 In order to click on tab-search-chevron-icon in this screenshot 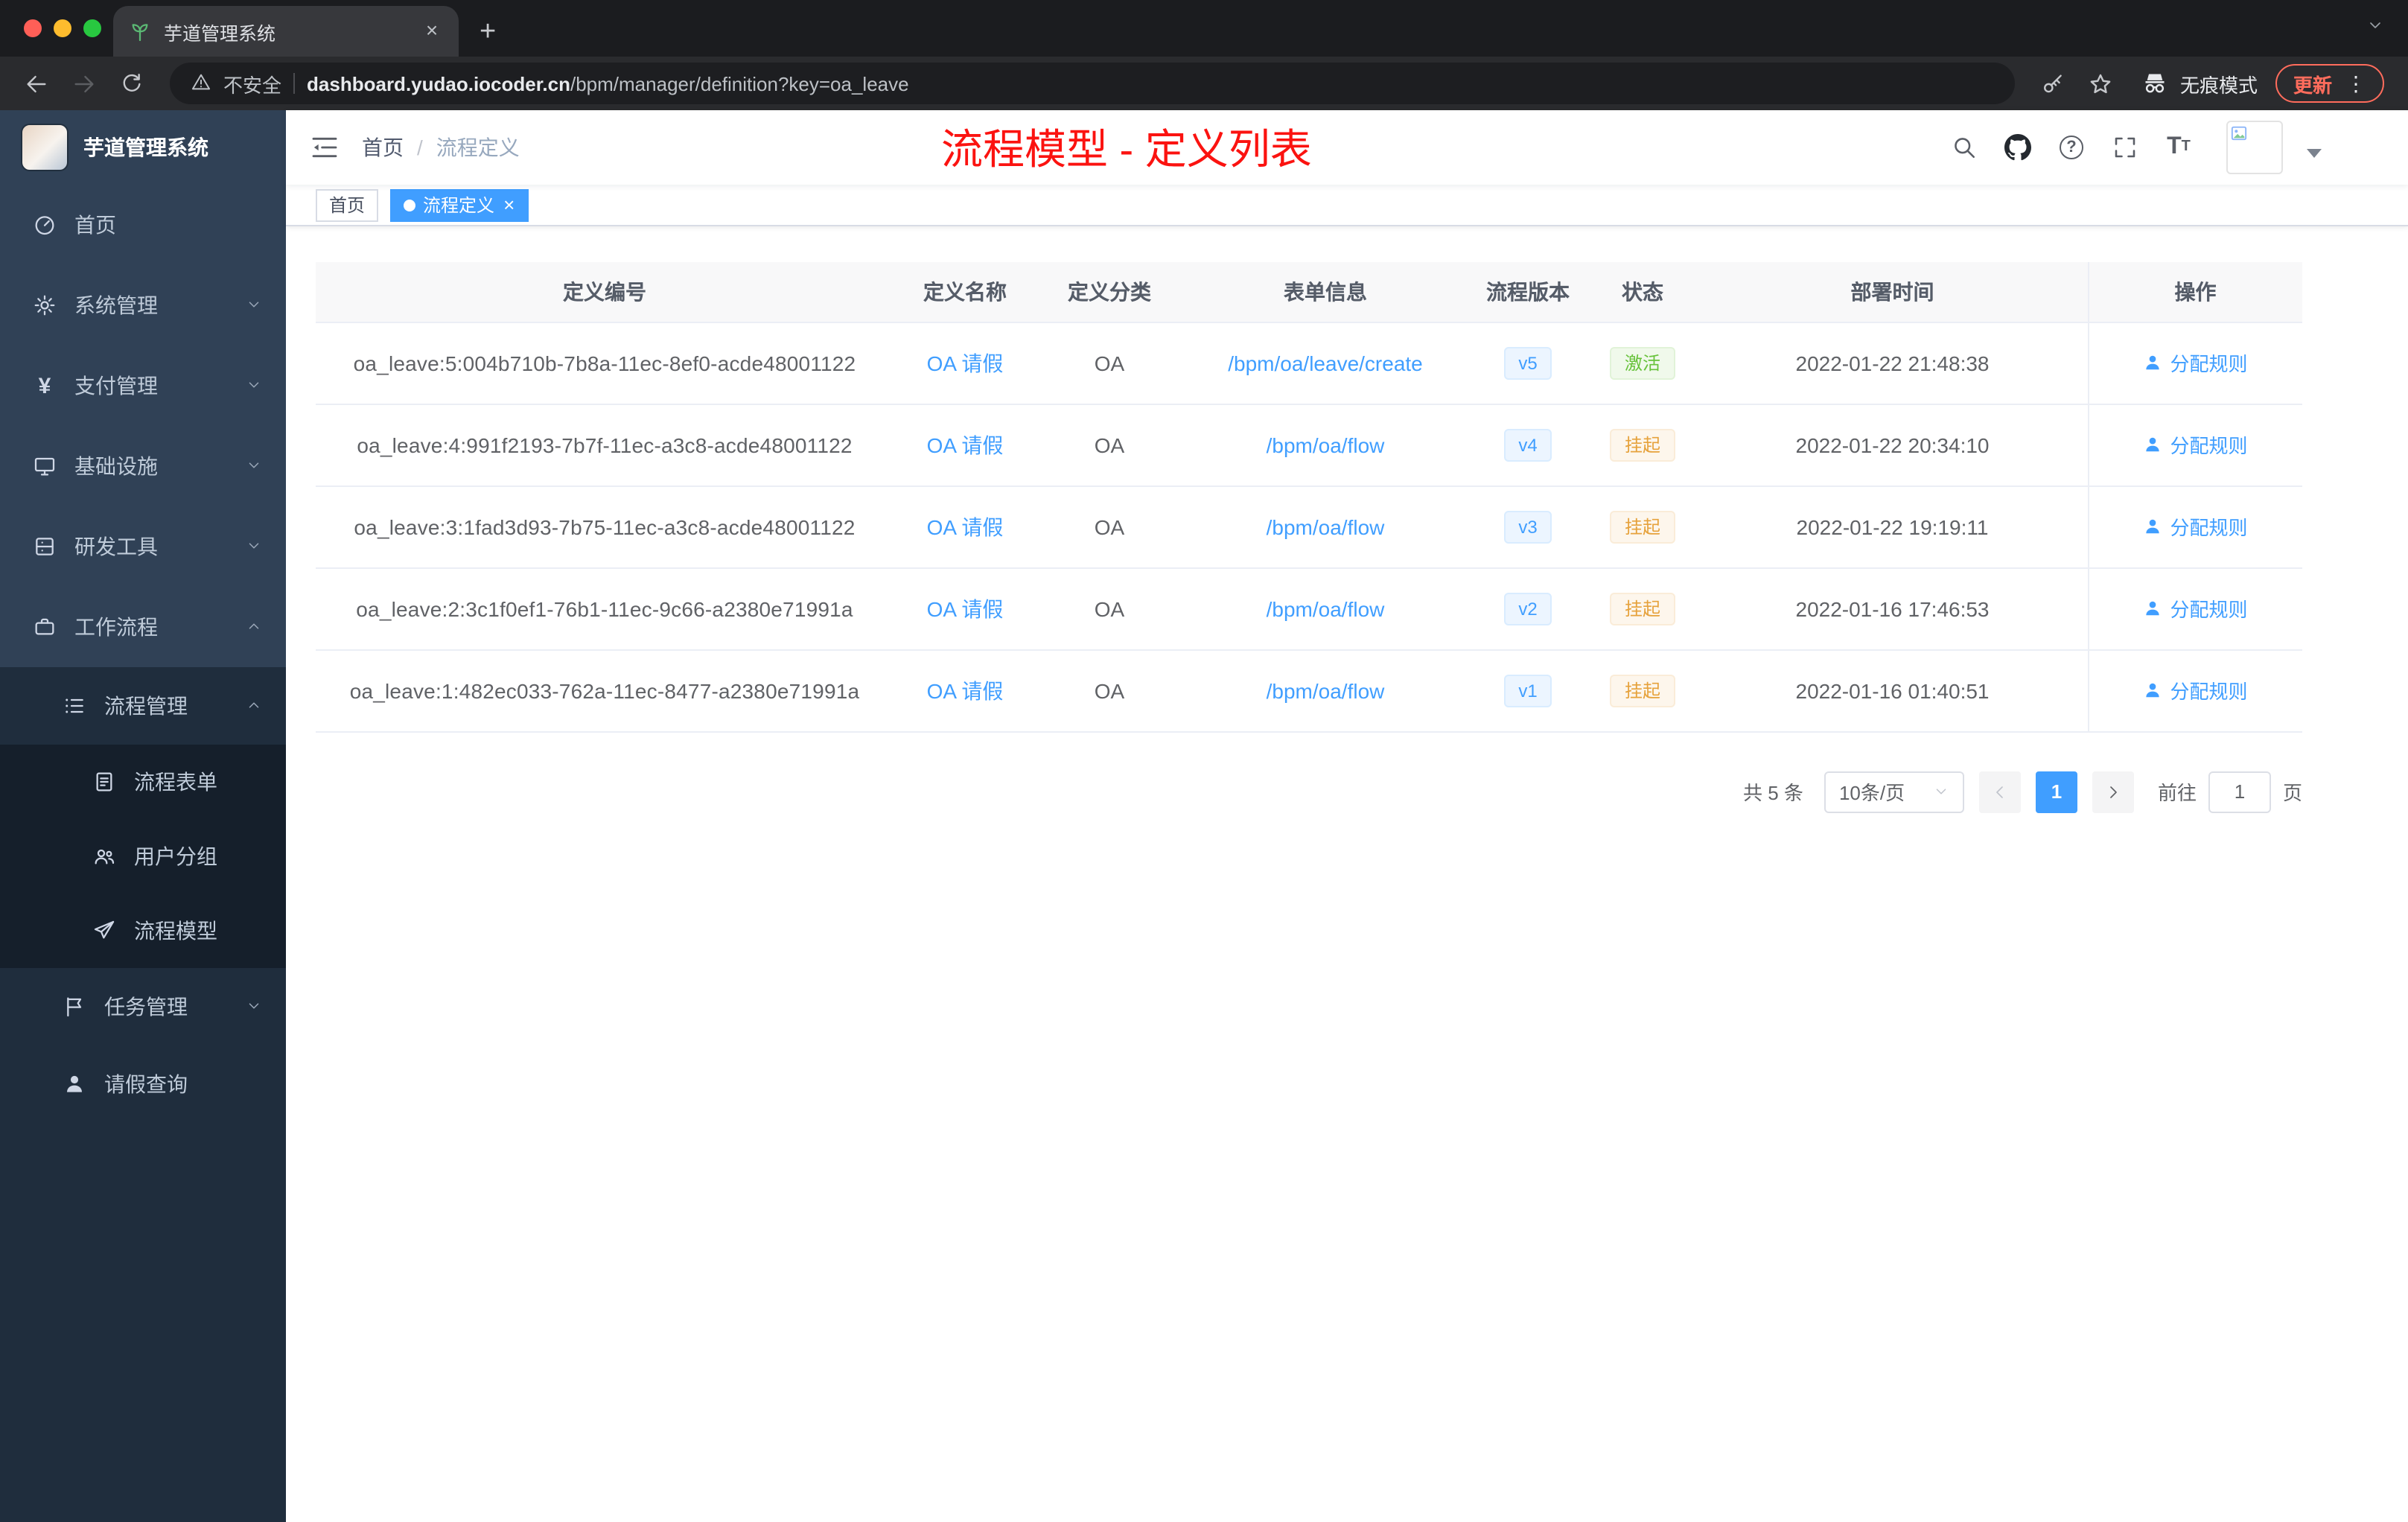, I will do `click(2375, 28)`.